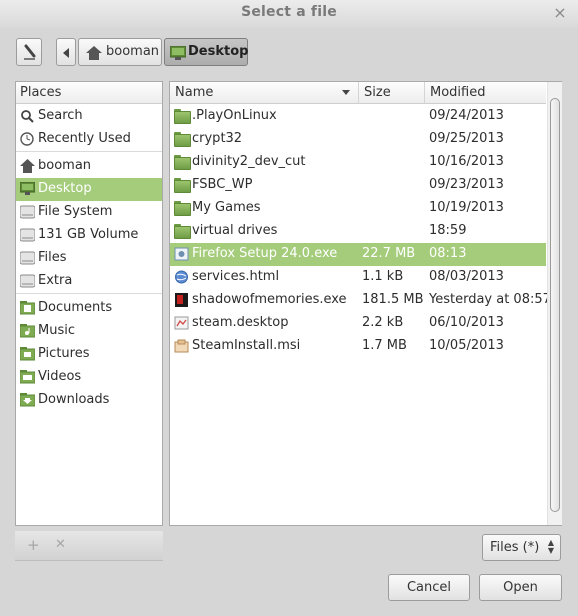 Image resolution: width=578 pixels, height=616 pixels. Describe the element at coordinates (222, 184) in the screenshot. I see `file-name: FSBC_WP` at that location.